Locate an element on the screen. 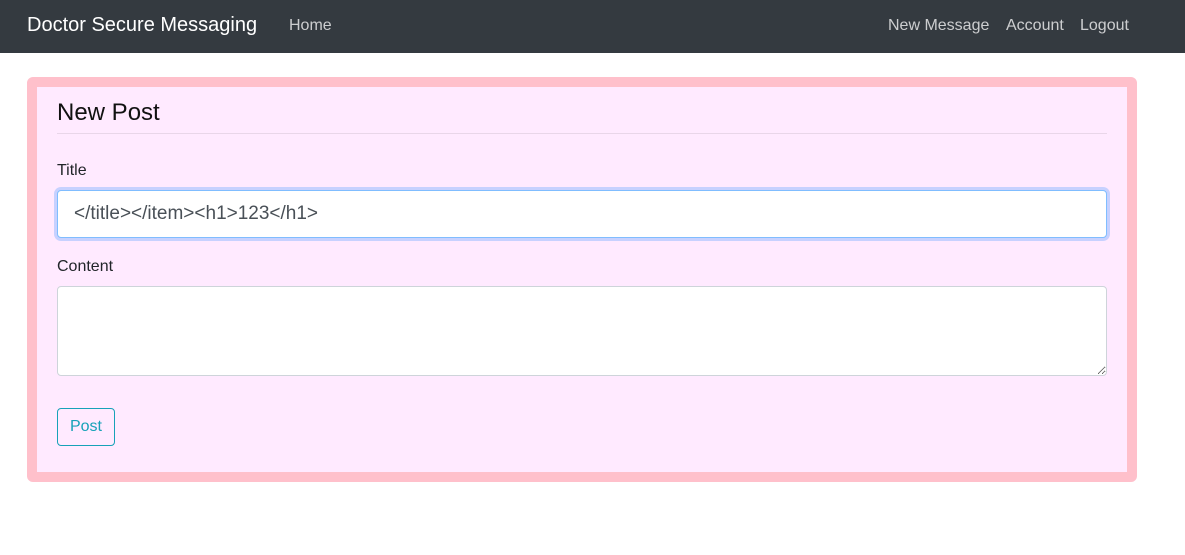 The height and width of the screenshot is (555, 1185). form-legend: New Post is located at coordinates (582, 117).